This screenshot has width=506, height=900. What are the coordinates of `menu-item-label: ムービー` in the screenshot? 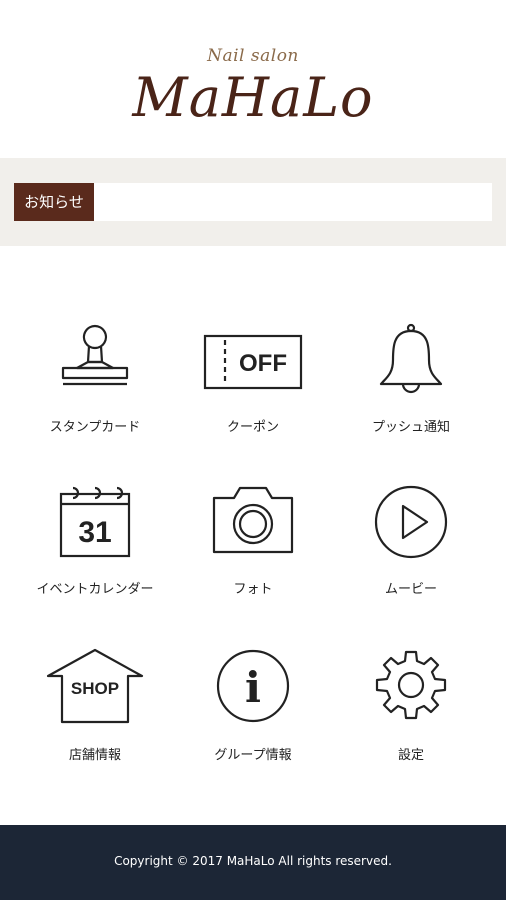 It's located at (410, 589).